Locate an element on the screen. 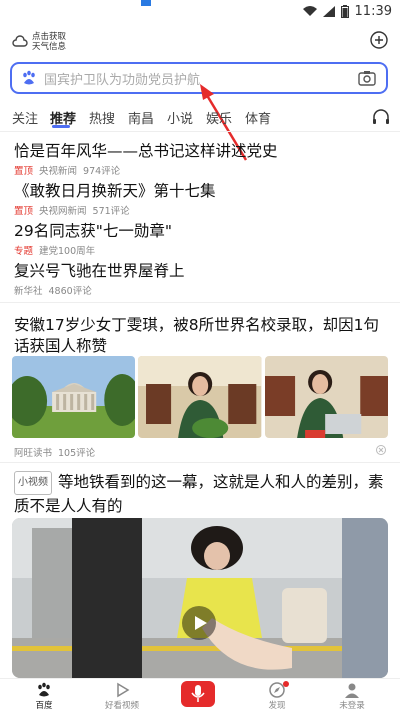 This screenshot has height=712, width=400. nav-profile: 未登录 is located at coordinates (352, 696).